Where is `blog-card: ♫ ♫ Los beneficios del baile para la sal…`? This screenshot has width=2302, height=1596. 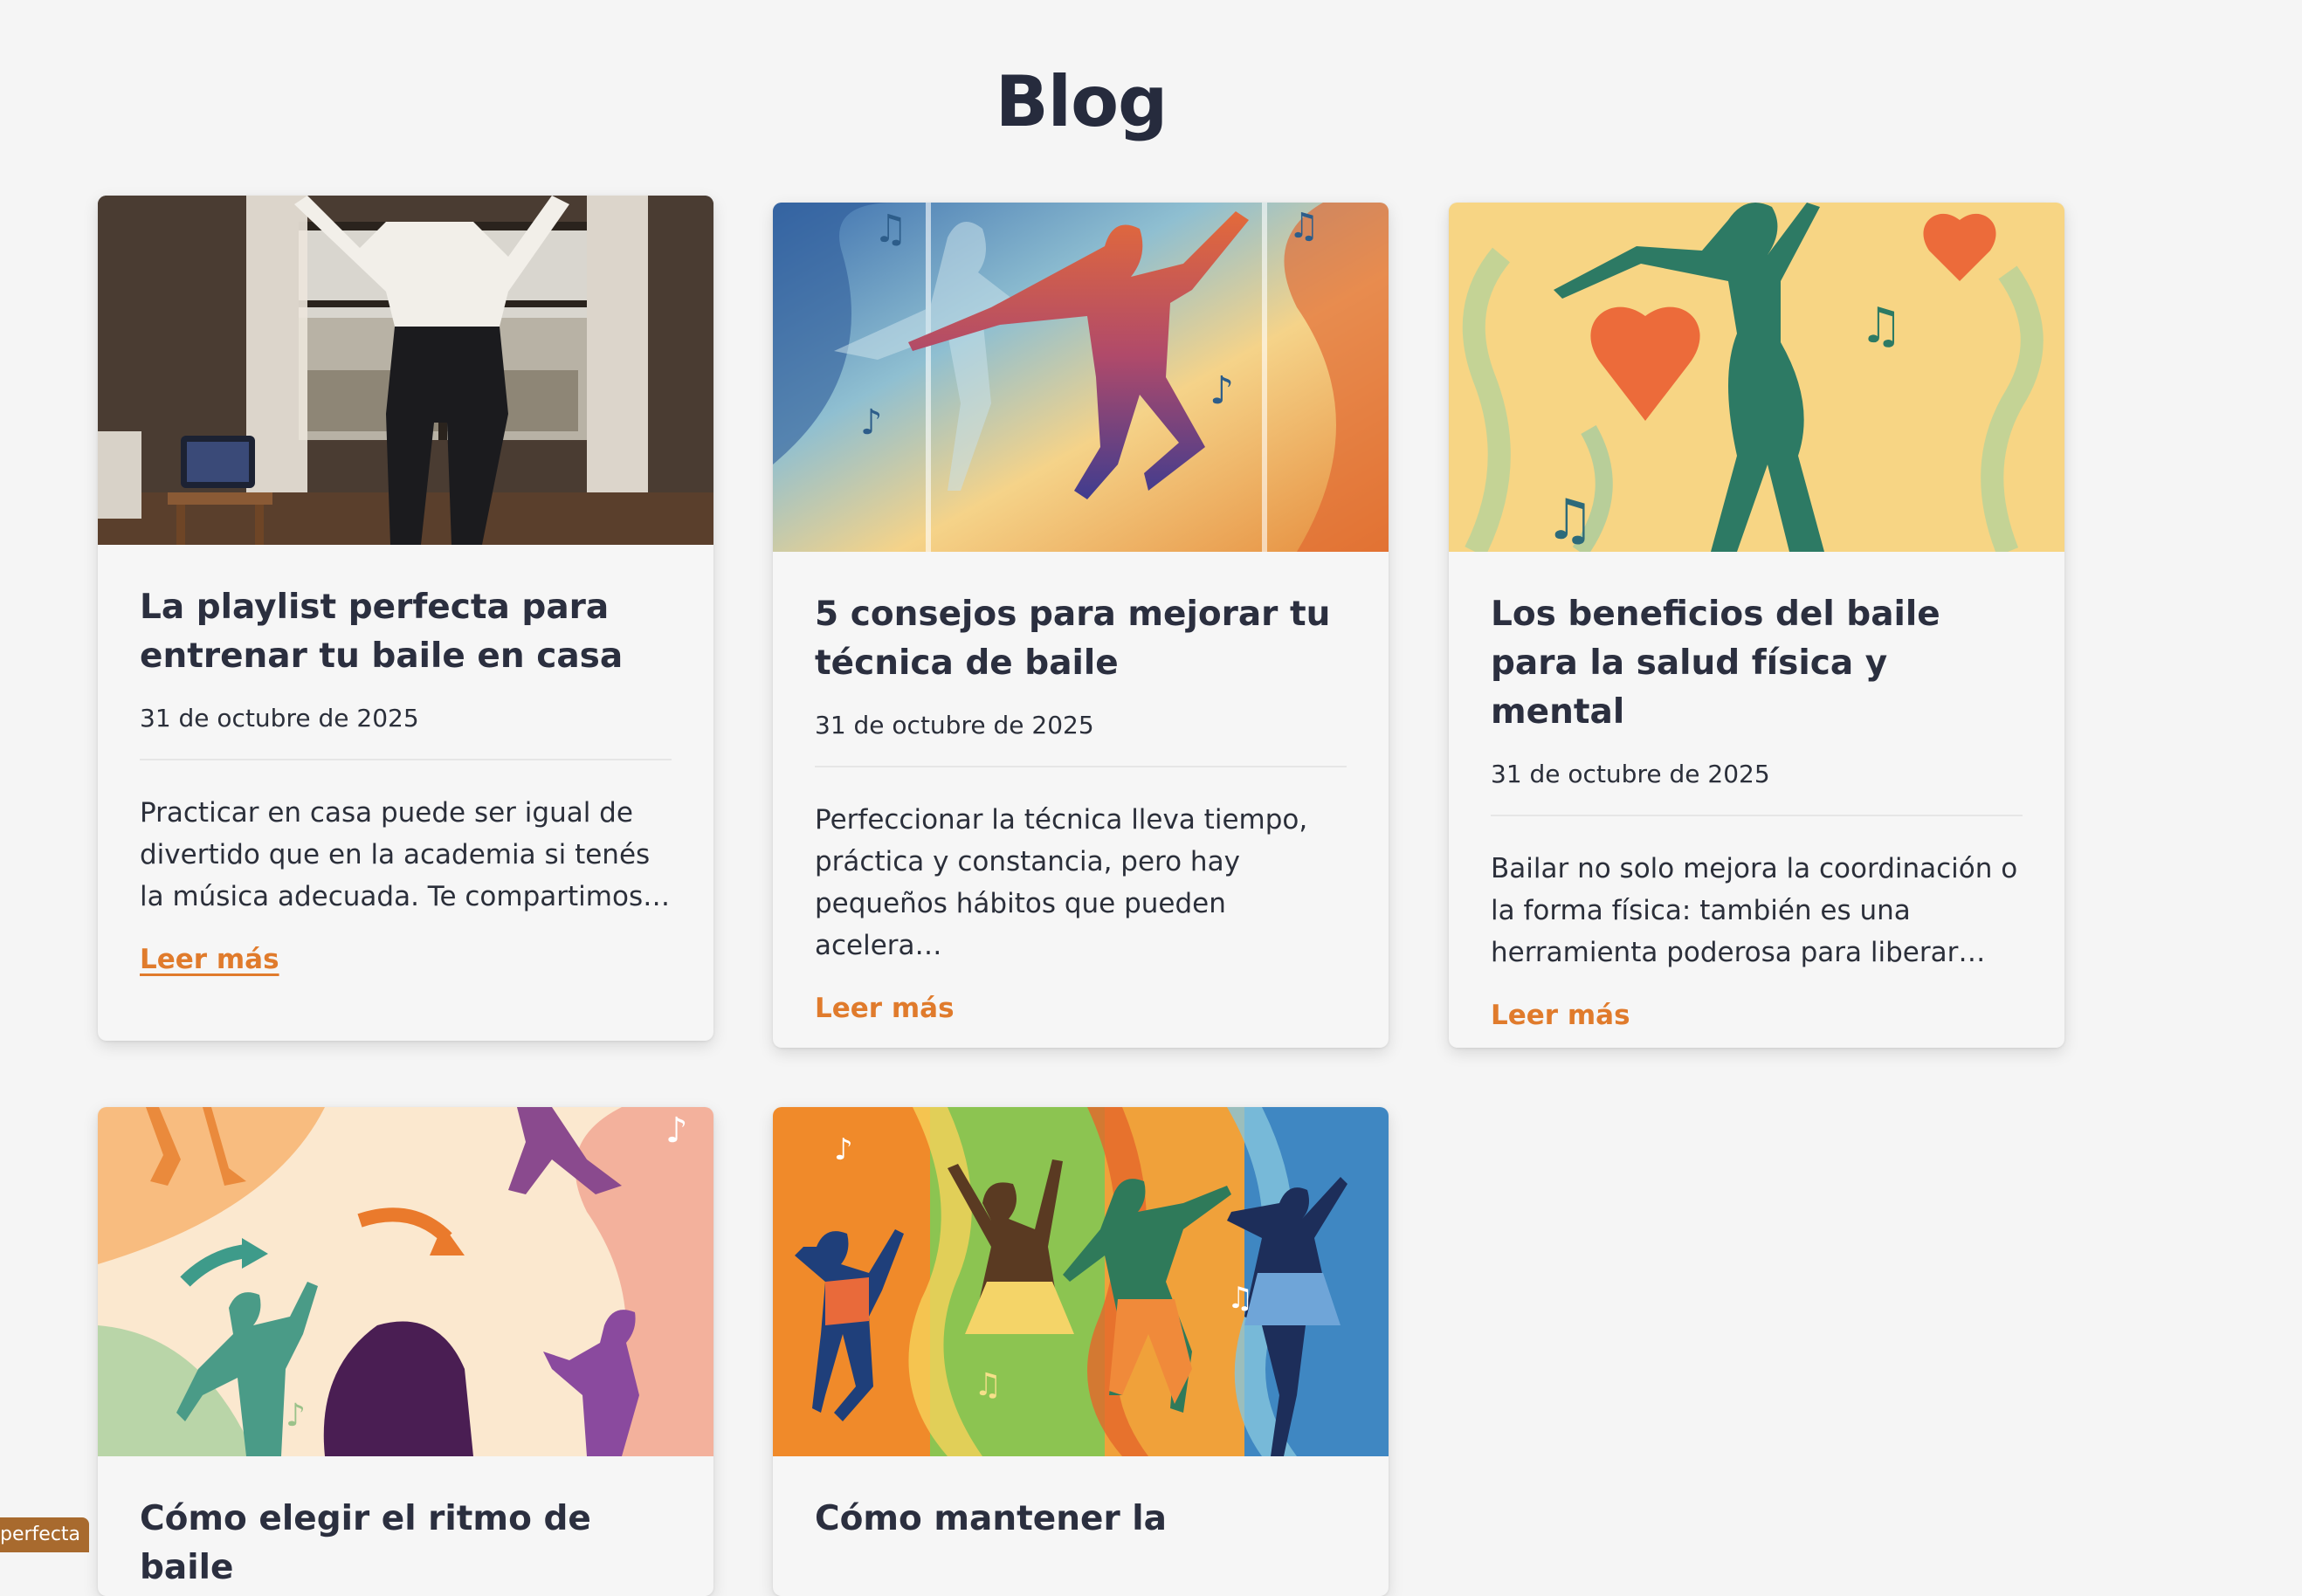 blog-card: ♫ ♫ Los beneficios del baile para la sal… is located at coordinates (1756, 626).